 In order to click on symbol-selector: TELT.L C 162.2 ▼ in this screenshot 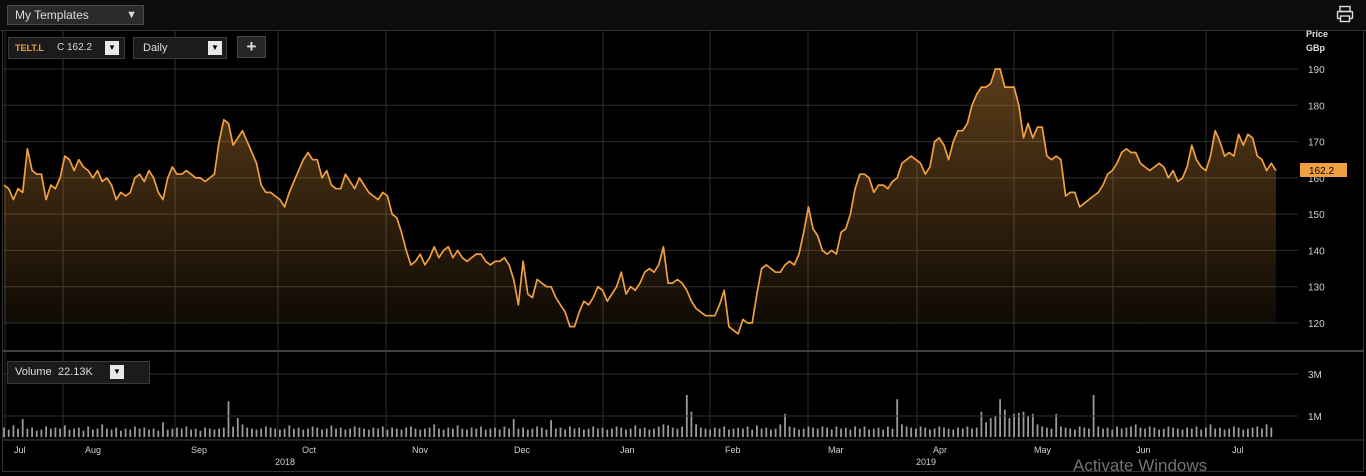, I will do `click(66, 48)`.